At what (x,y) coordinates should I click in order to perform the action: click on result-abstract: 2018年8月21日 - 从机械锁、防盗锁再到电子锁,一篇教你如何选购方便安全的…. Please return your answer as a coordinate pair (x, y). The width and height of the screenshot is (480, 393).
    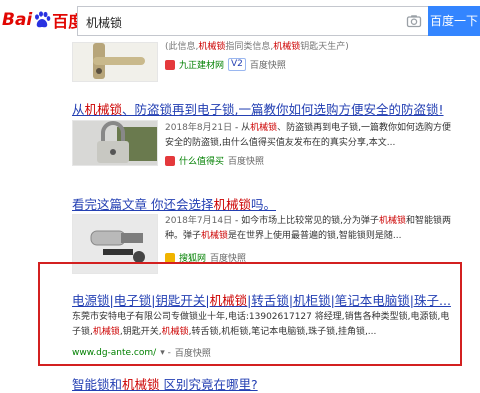
    Looking at the image, I should click on (310, 136).